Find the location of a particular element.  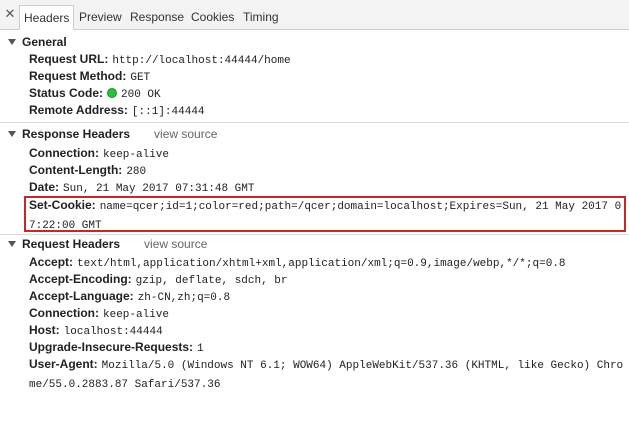

tab-cookies: Cookies is located at coordinates (212, 17).